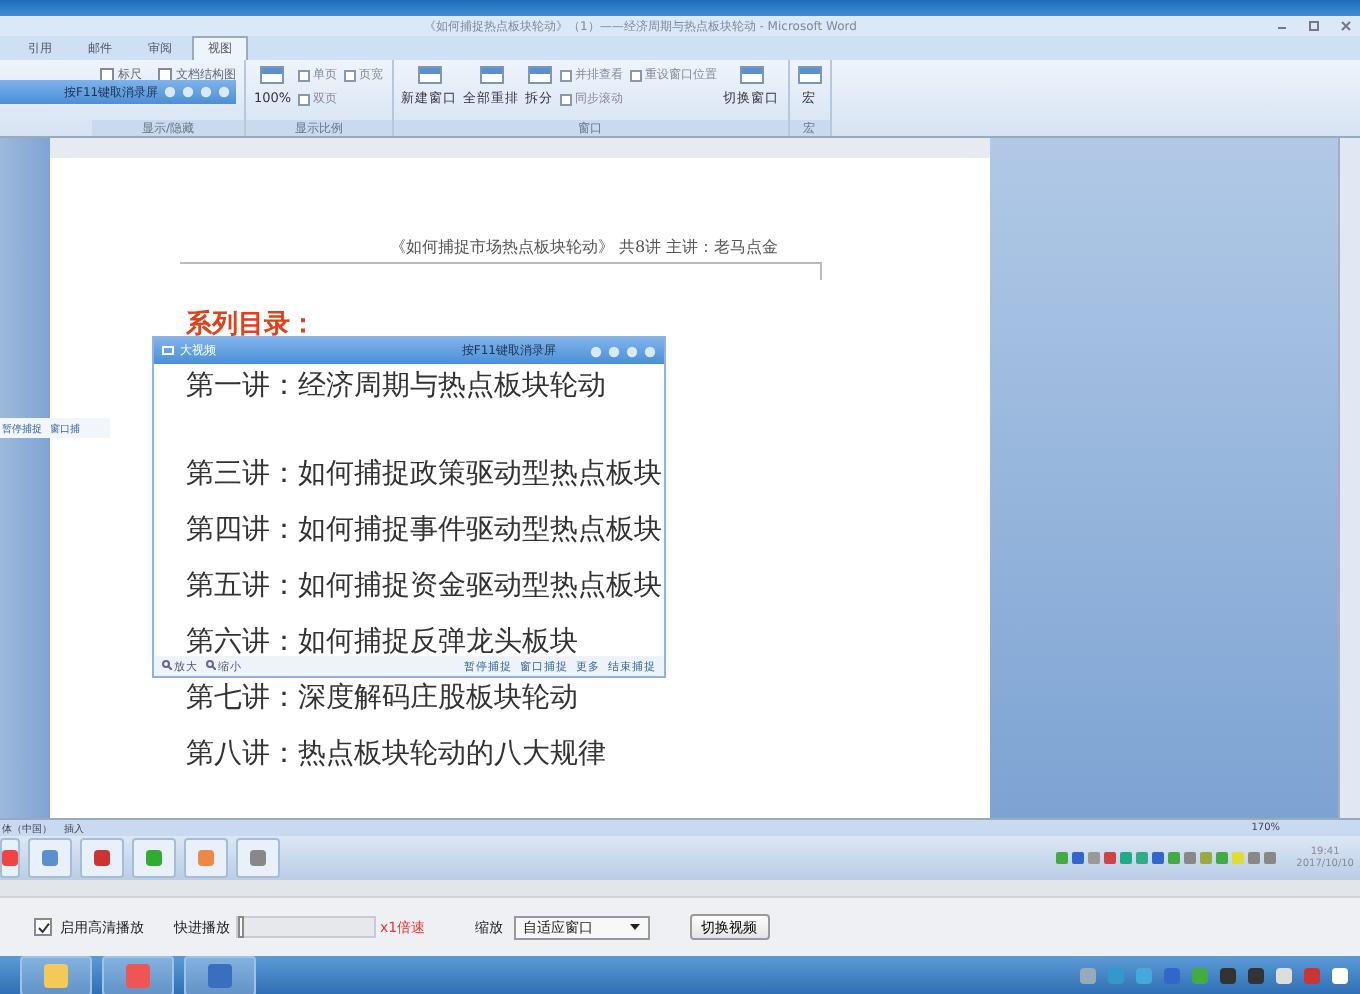 This screenshot has height=994, width=1360. Describe the element at coordinates (252, 325) in the screenshot. I see `toc-heading: 系列目录：` at that location.